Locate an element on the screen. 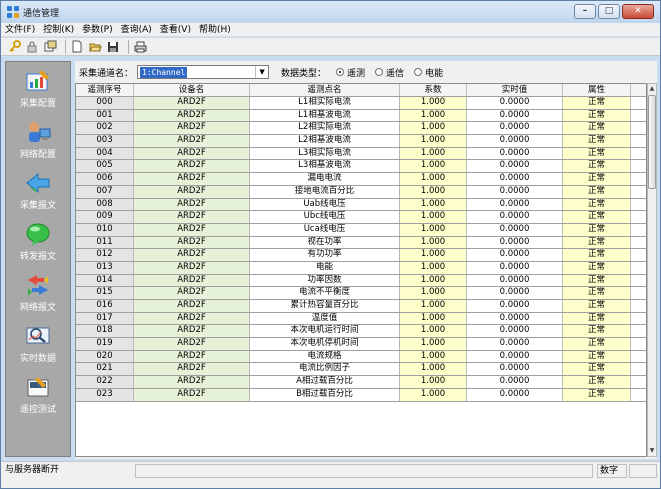 This screenshot has width=661, height=489. scroll-thumb is located at coordinates (652, 142).